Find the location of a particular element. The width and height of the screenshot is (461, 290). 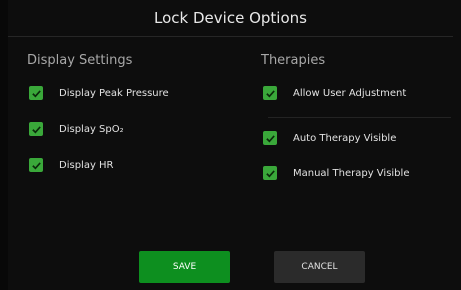

option-label: Allow User Adjustment is located at coordinates (350, 93).